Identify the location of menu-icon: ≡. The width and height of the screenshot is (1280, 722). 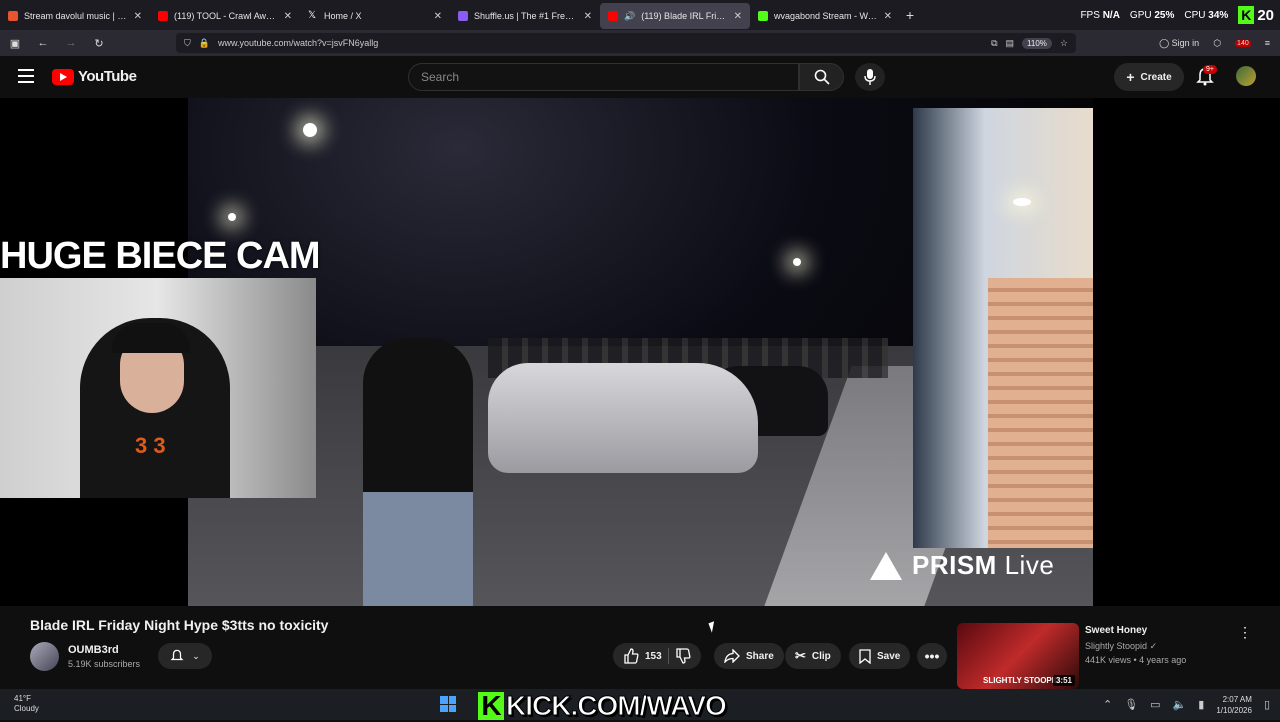
(1267, 43).